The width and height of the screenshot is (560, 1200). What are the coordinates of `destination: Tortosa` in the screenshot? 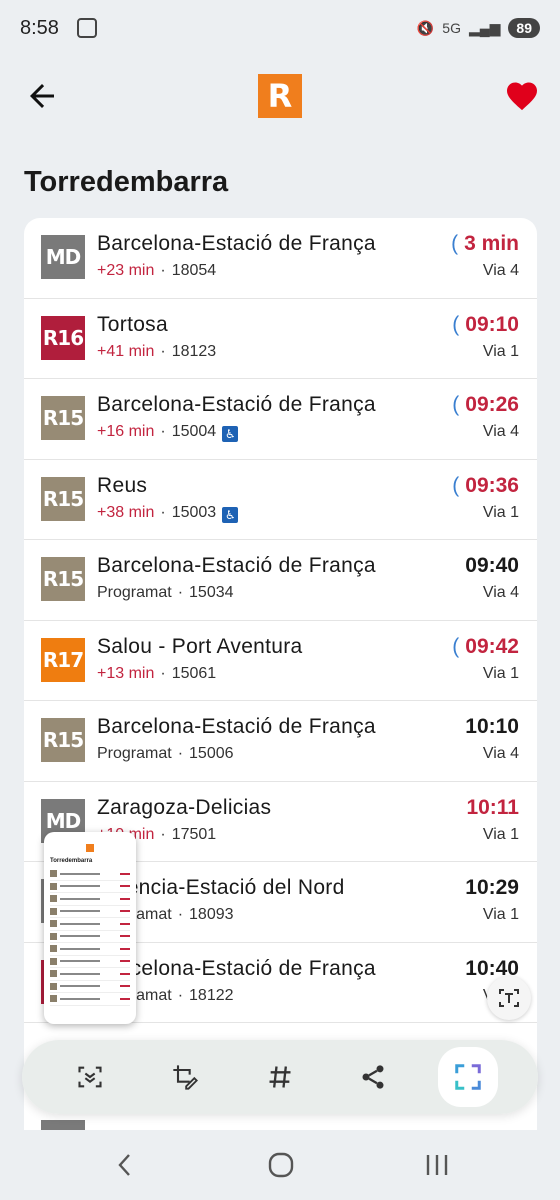 It's located at (132, 324).